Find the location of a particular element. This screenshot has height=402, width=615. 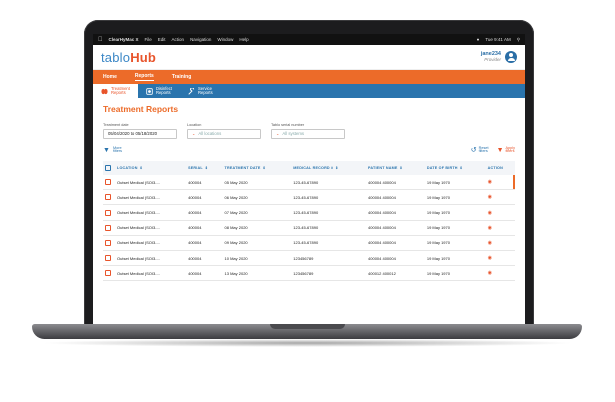

select-all-checkbox is located at coordinates (108, 168).